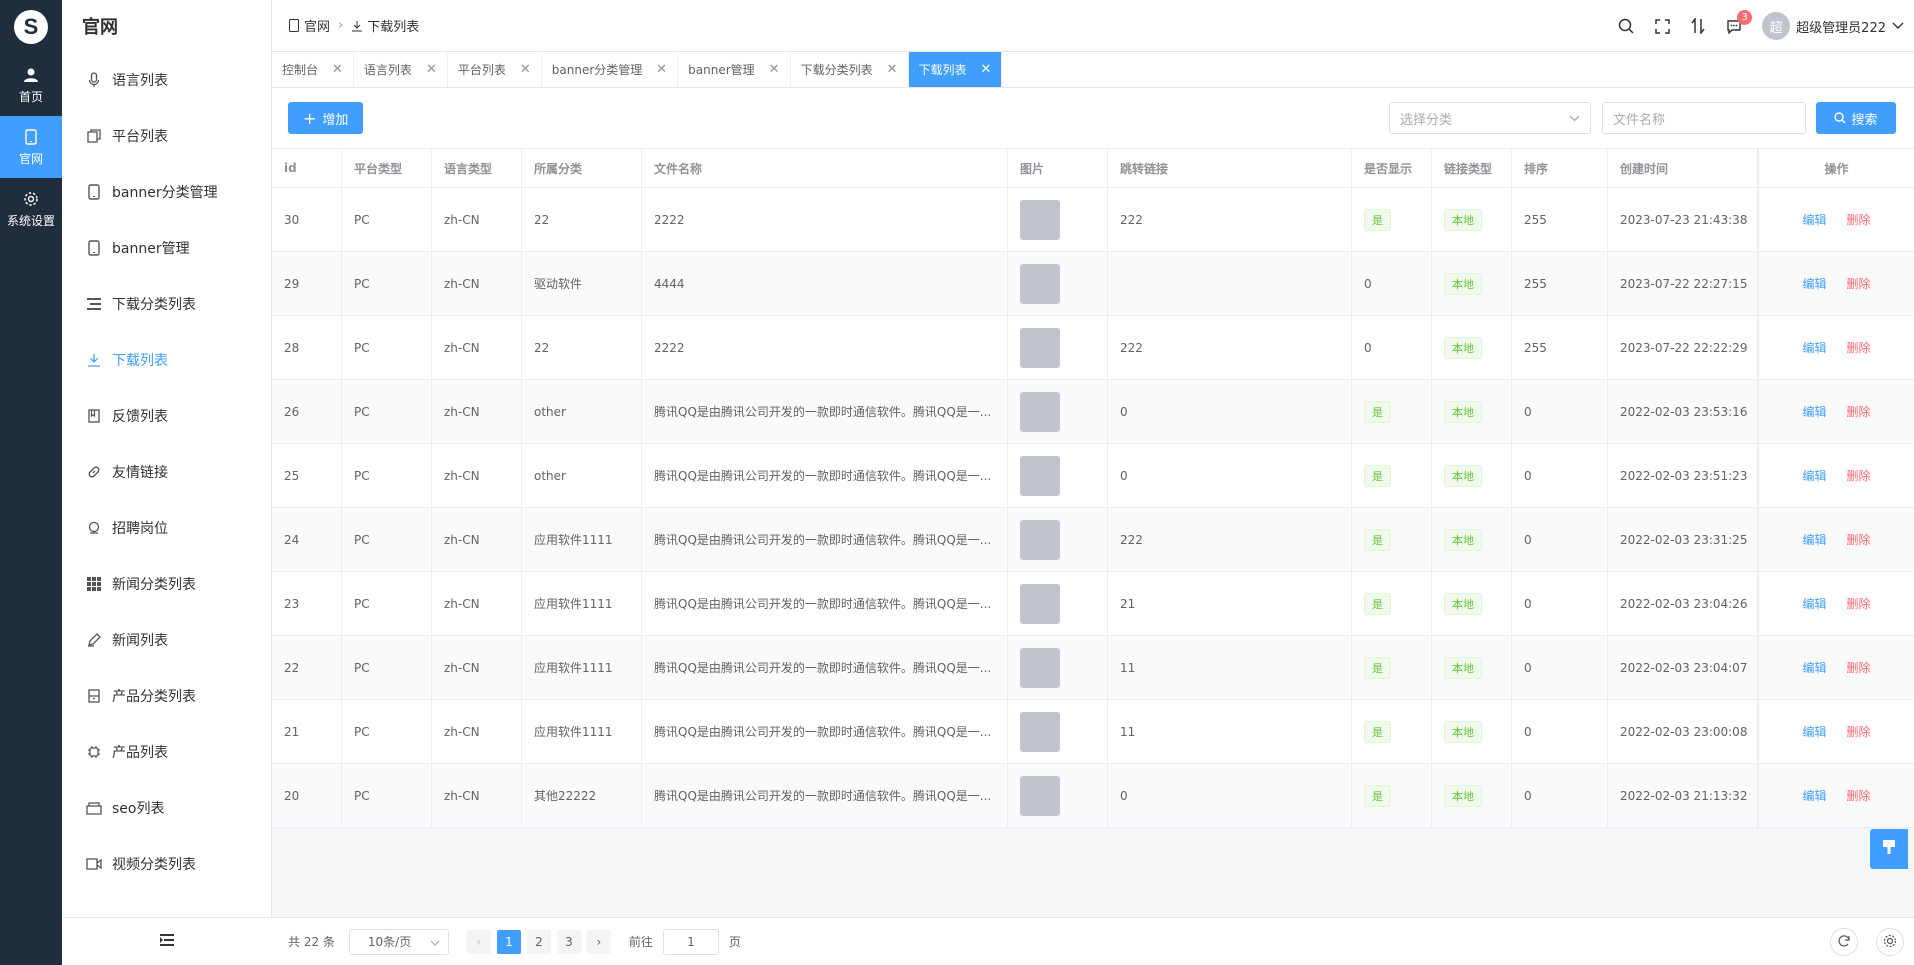 The width and height of the screenshot is (1914, 965). Describe the element at coordinates (1093, 26) in the screenshot. I see `top-header: 官网 › 下载列表 3 超 超级管理员222` at that location.